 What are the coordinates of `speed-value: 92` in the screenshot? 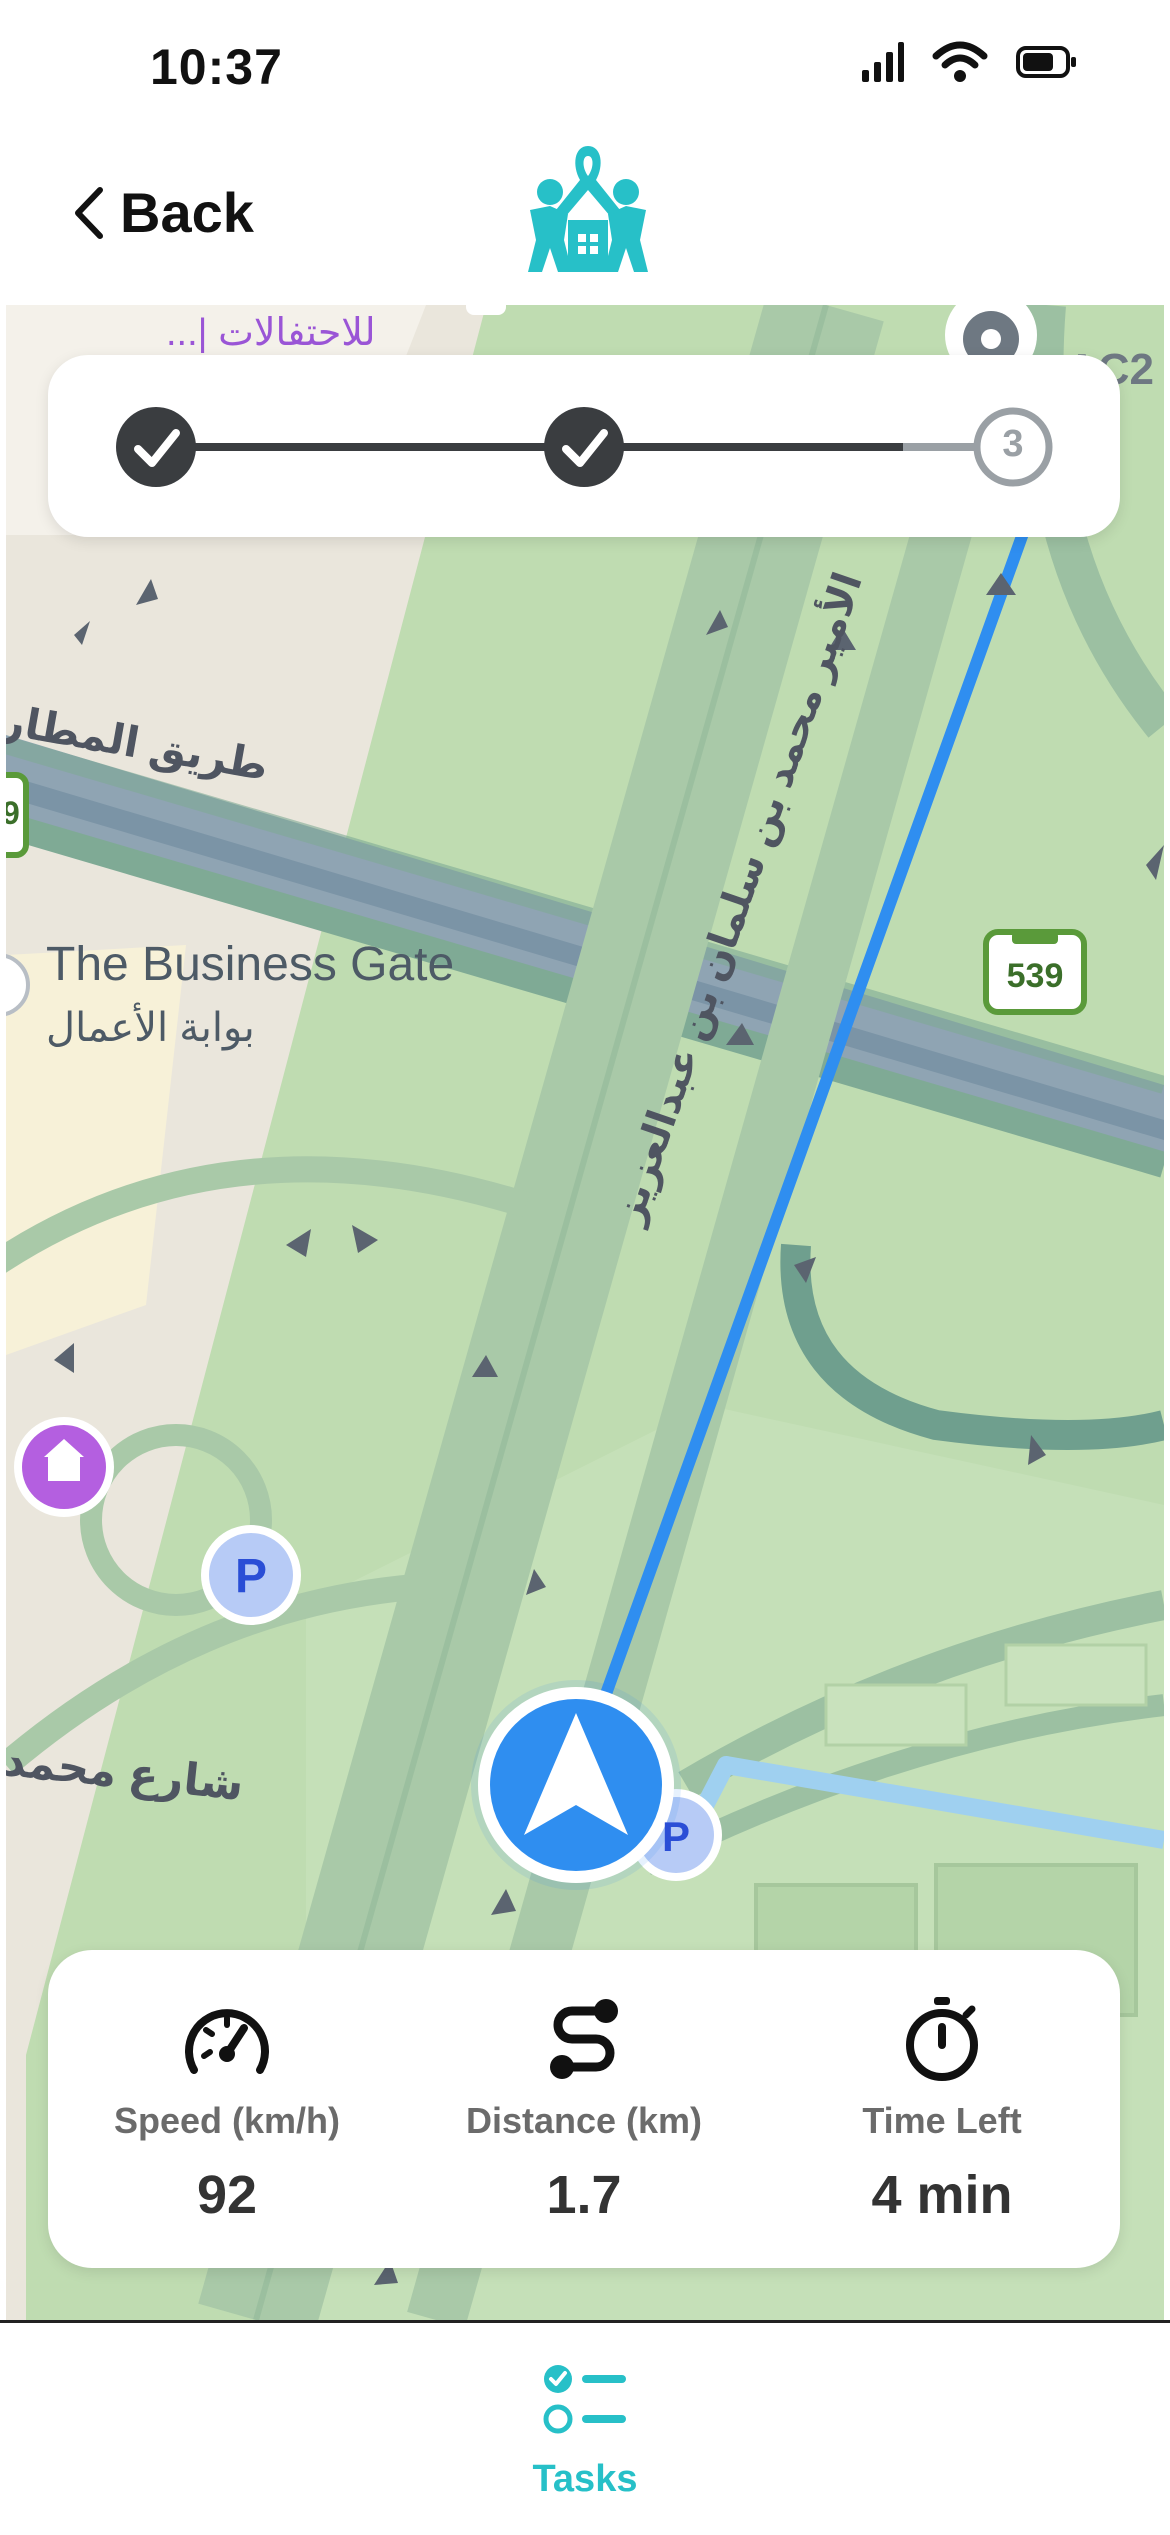 It's located at (227, 2195).